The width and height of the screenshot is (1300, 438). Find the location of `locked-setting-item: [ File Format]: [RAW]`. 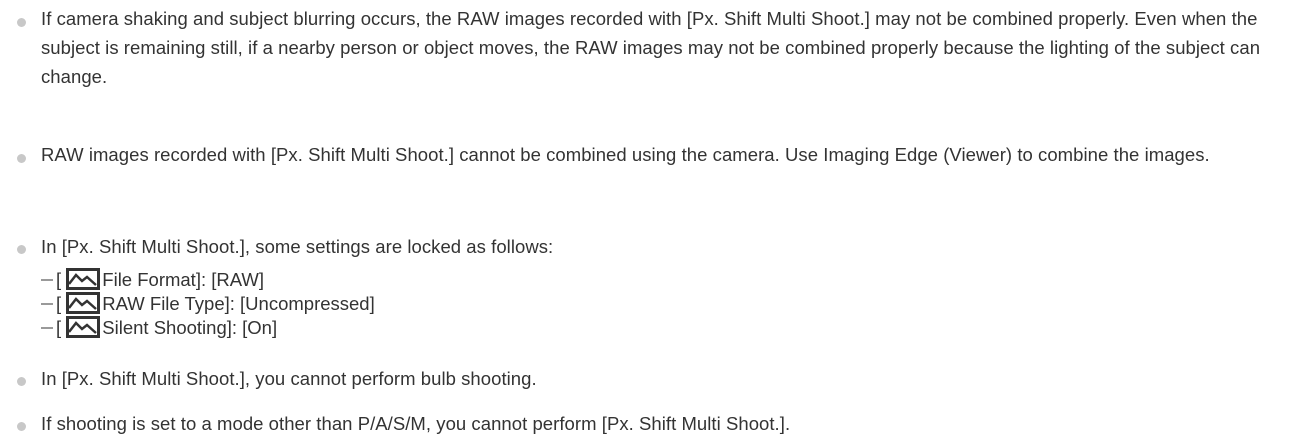

locked-setting-item: [ File Format]: [RAW] is located at coordinates (152, 280).